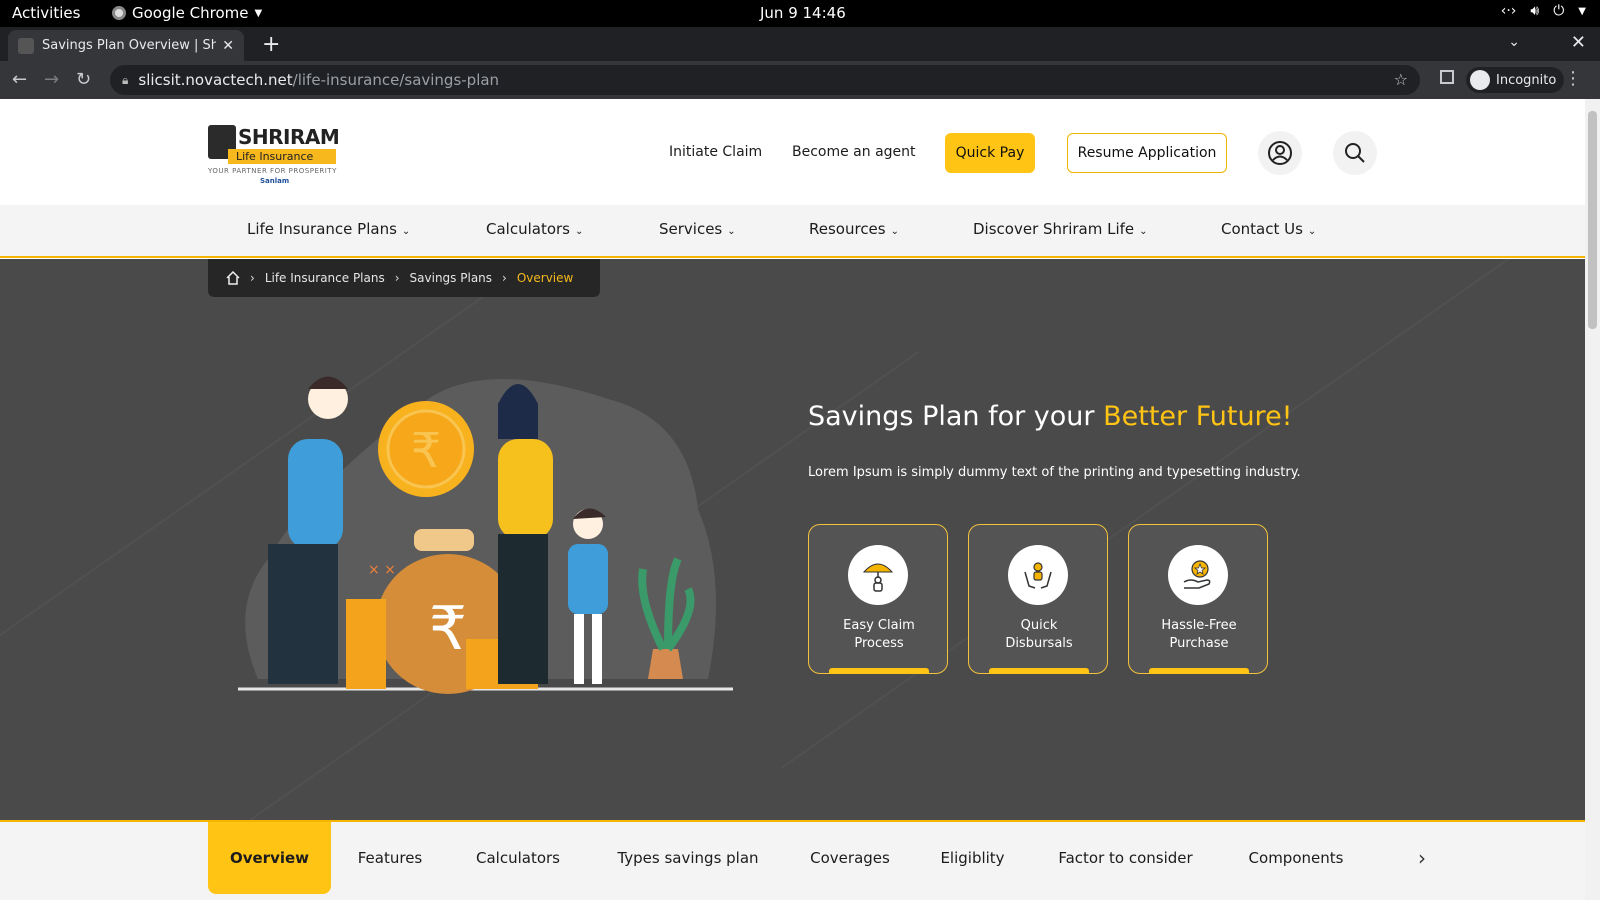 The height and width of the screenshot is (900, 1600). Describe the element at coordinates (518, 858) in the screenshot. I see `tab-calculators: Calculators` at that location.